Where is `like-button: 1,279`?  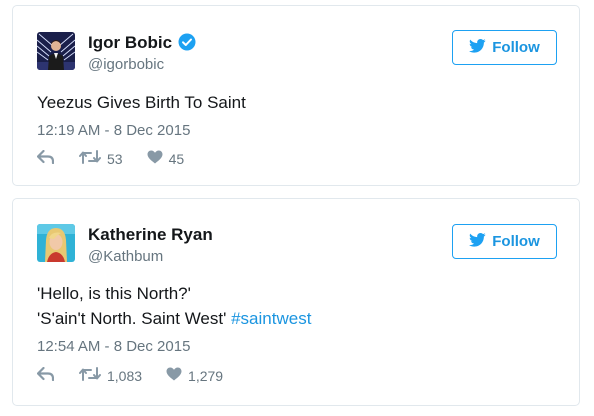 like-button: 1,279 is located at coordinates (194, 375).